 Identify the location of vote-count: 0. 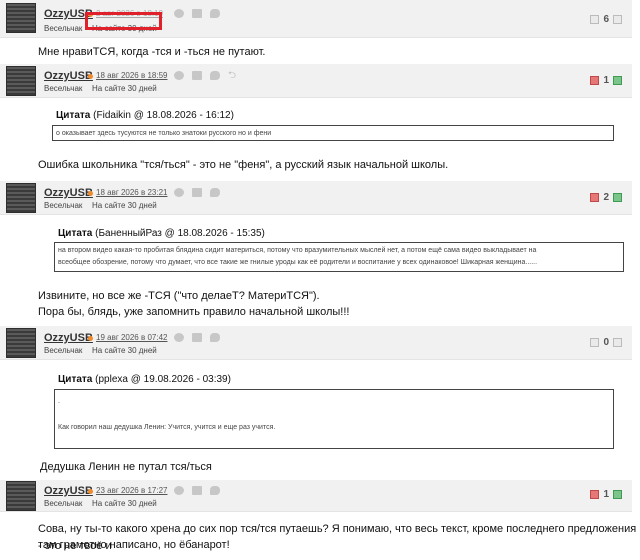
(606, 342).